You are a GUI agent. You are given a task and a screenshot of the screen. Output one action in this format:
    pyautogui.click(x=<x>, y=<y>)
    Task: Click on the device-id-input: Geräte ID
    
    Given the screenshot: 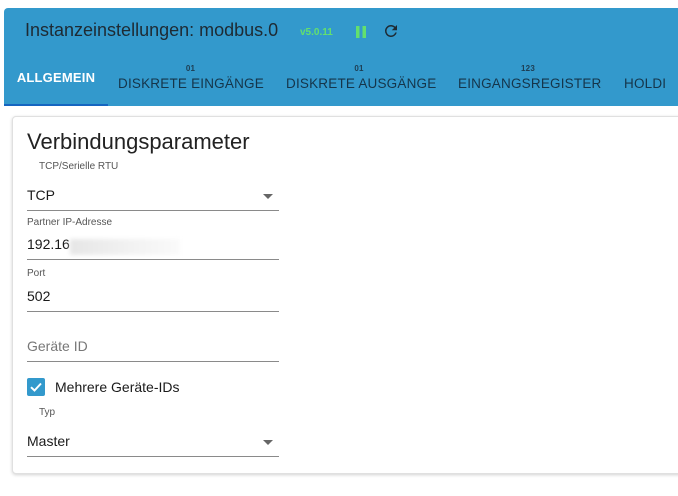 What is the action you would take?
    pyautogui.click(x=153, y=350)
    